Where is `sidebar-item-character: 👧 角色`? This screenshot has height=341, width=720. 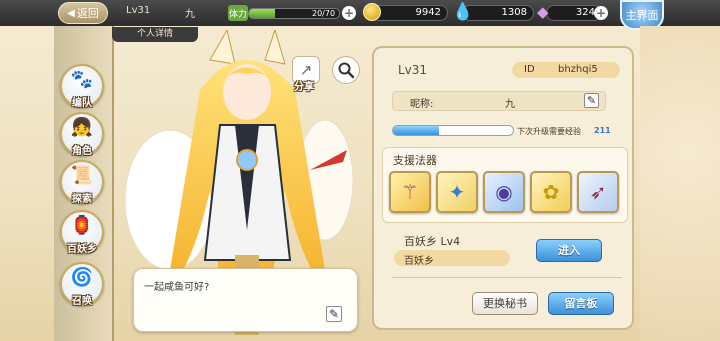
sidebar-item-character: 👧 角色 is located at coordinates (82, 134).